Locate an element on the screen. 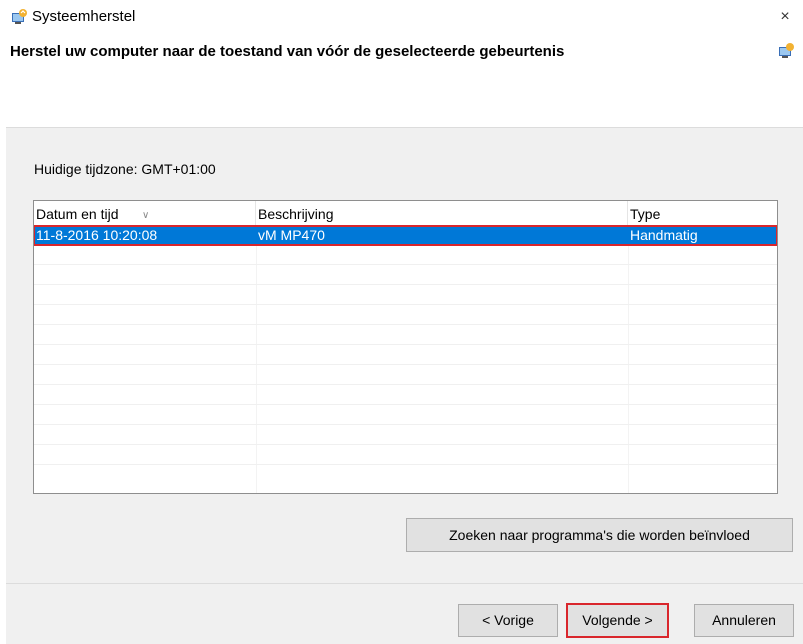 The image size is (803, 644). window-title: Systeemherstel is located at coordinates (84, 16).